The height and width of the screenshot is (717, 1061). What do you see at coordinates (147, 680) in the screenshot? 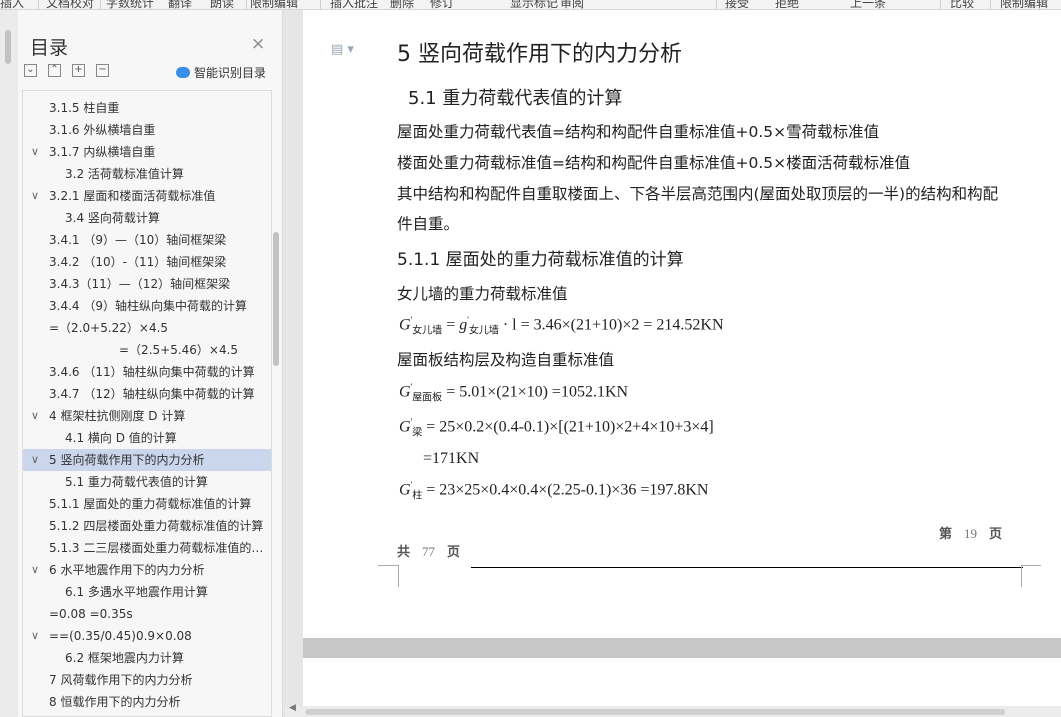
I see `toc-item: 7 风荷载作用下的内力分析` at bounding box center [147, 680].